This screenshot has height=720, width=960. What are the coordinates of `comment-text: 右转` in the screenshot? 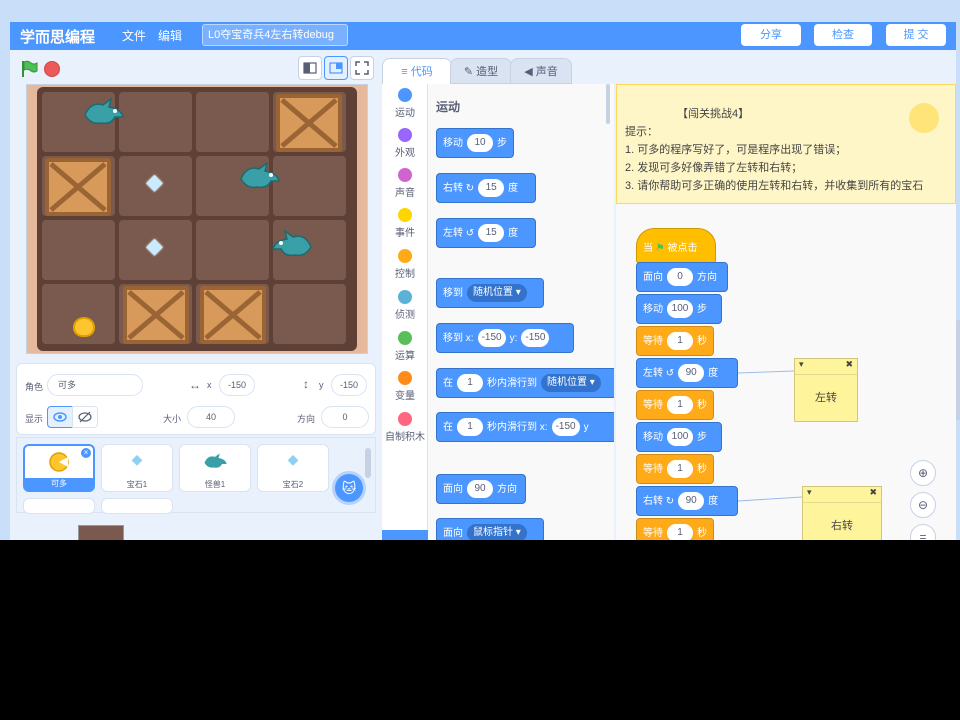 It's located at (842, 521).